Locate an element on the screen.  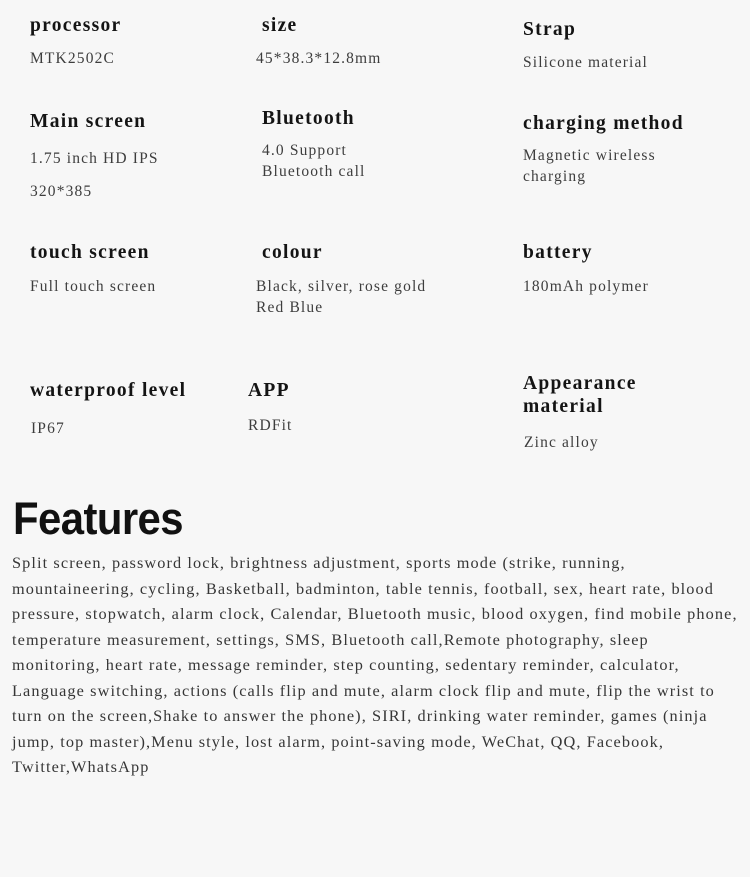
spec-cell-app: APP RDFit is located at coordinates (270, 408).